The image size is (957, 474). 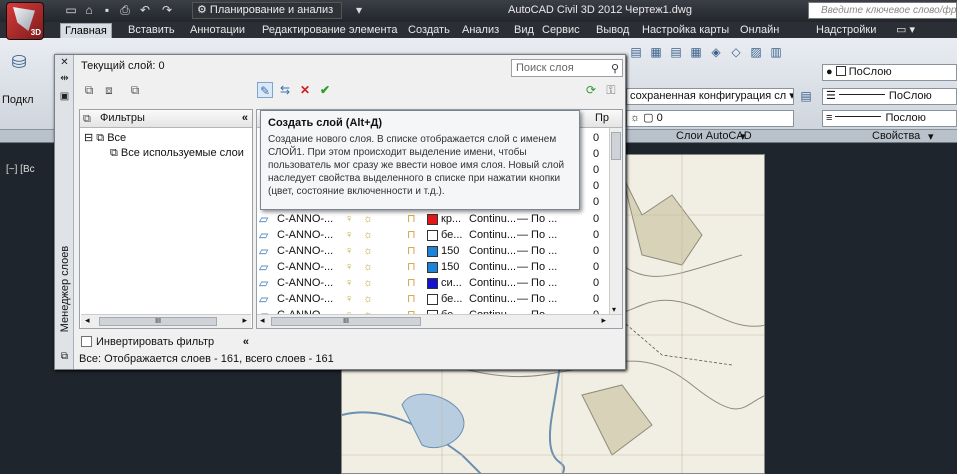 I want to click on print-icon: ⎙, so click(x=125, y=10).